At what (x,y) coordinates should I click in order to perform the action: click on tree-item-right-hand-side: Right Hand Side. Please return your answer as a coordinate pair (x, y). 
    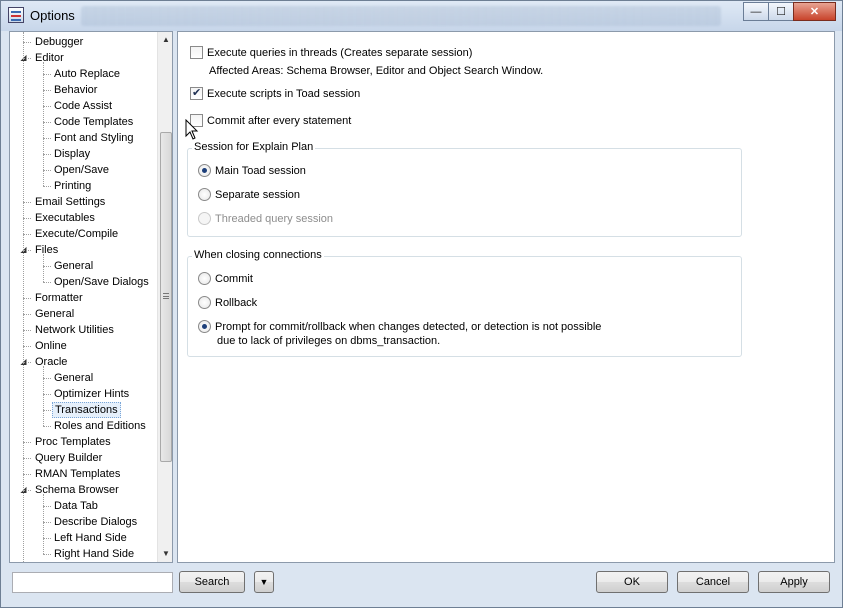
    Looking at the image, I should click on (94, 554).